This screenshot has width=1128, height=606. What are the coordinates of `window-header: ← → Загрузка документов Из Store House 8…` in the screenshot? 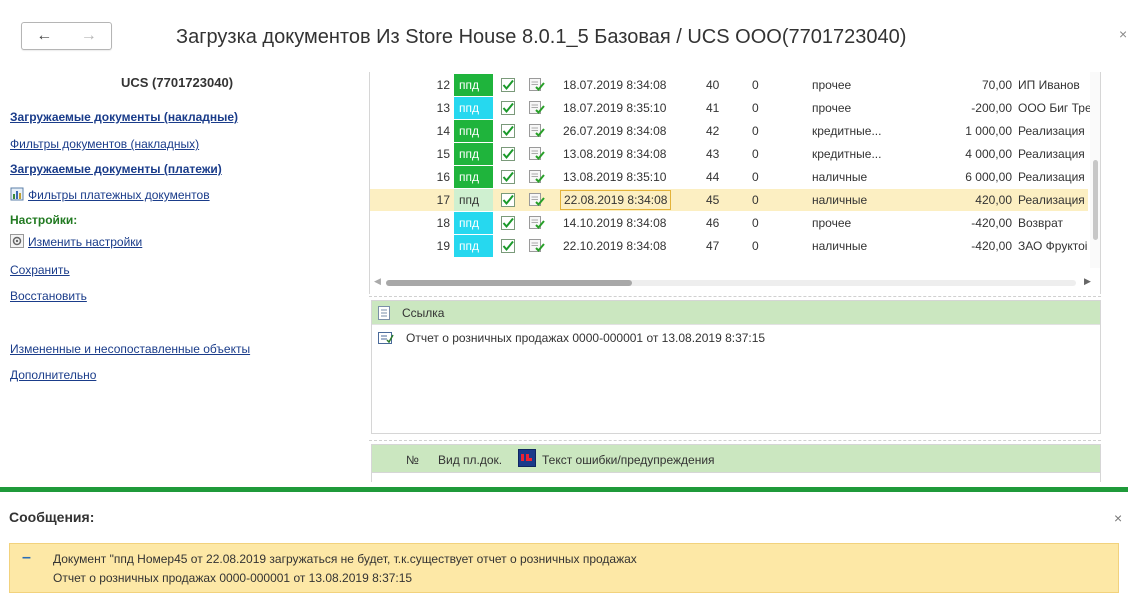 It's located at (564, 36).